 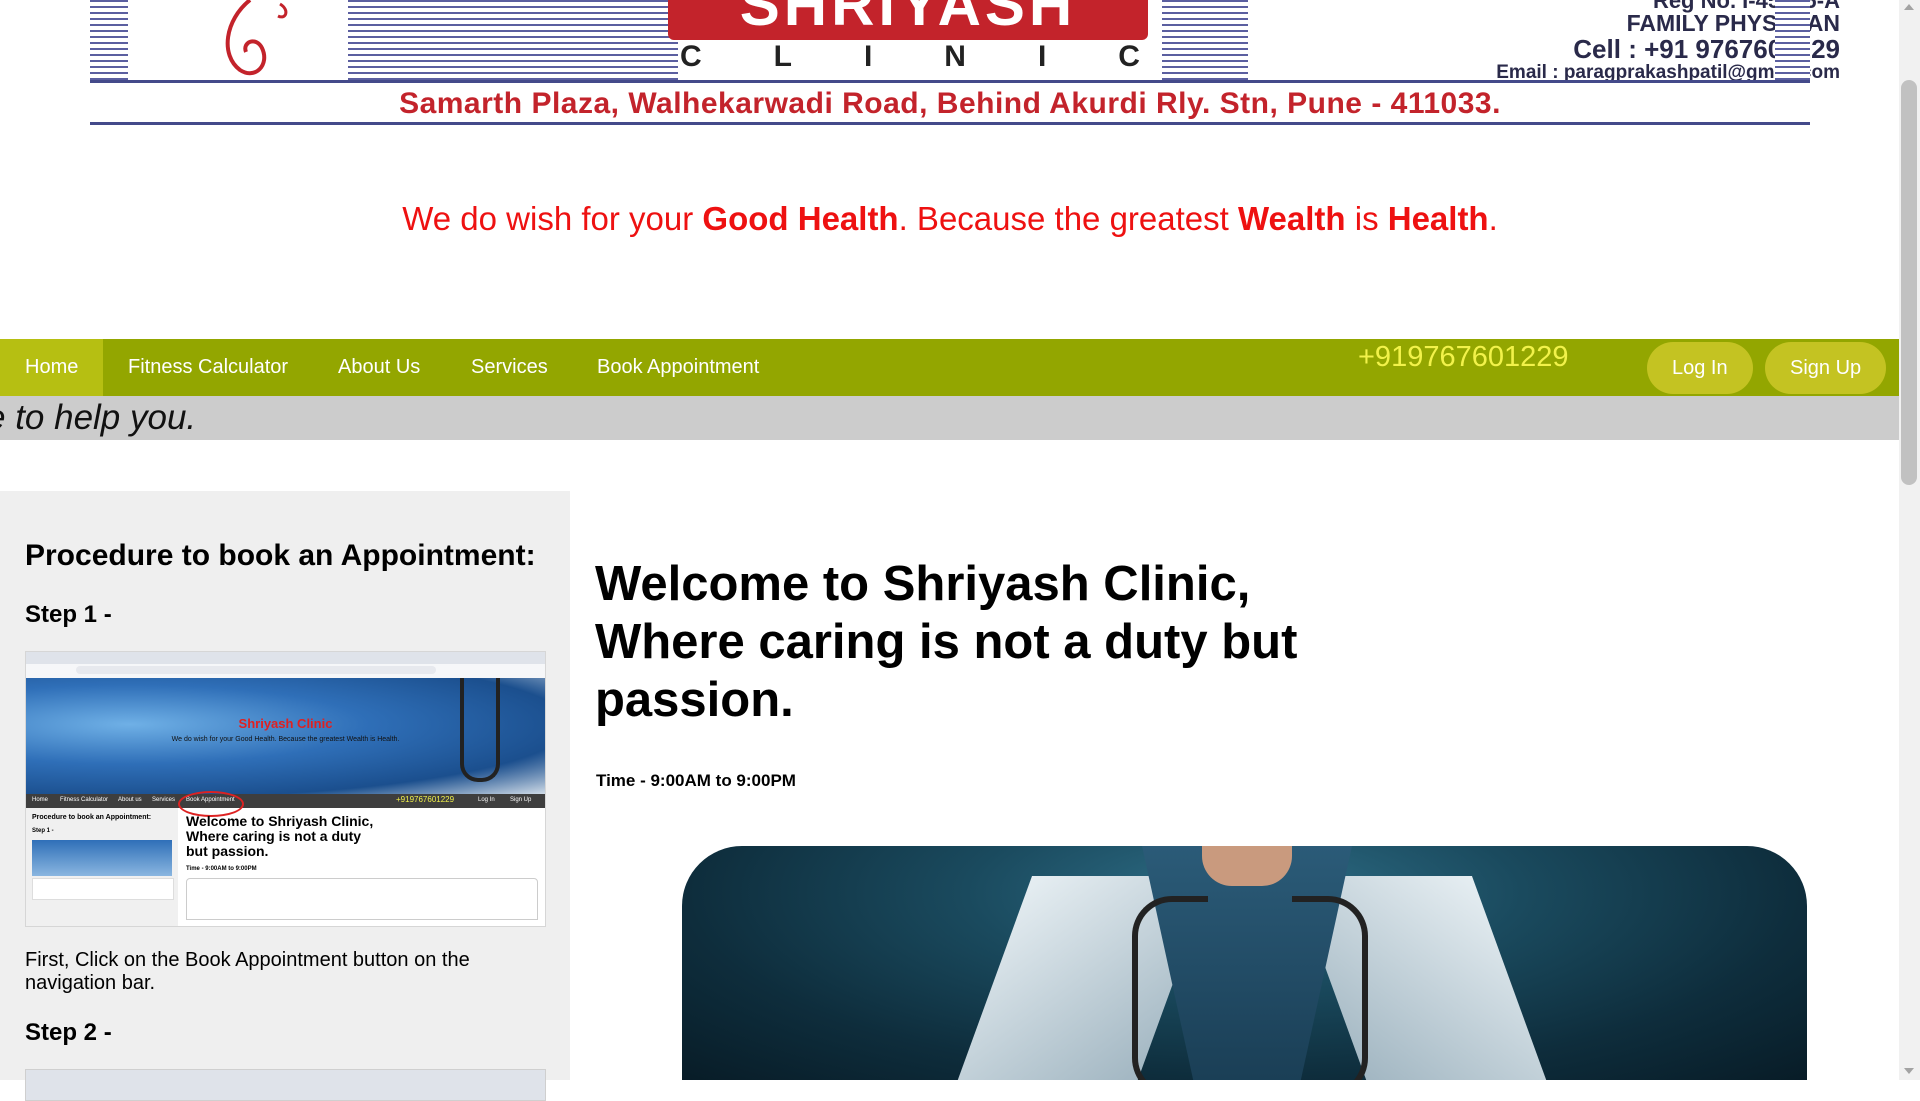 I want to click on registration-number: Reg No. I-45326-A, so click(x=1746, y=6).